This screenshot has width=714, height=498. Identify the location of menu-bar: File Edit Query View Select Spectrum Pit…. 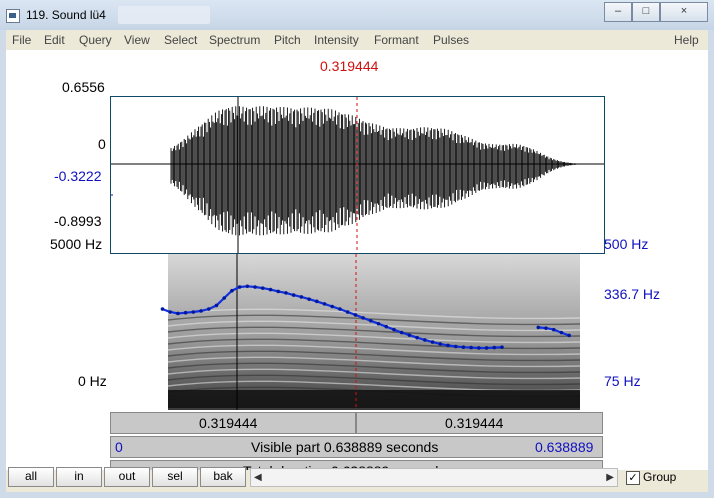
(357, 40).